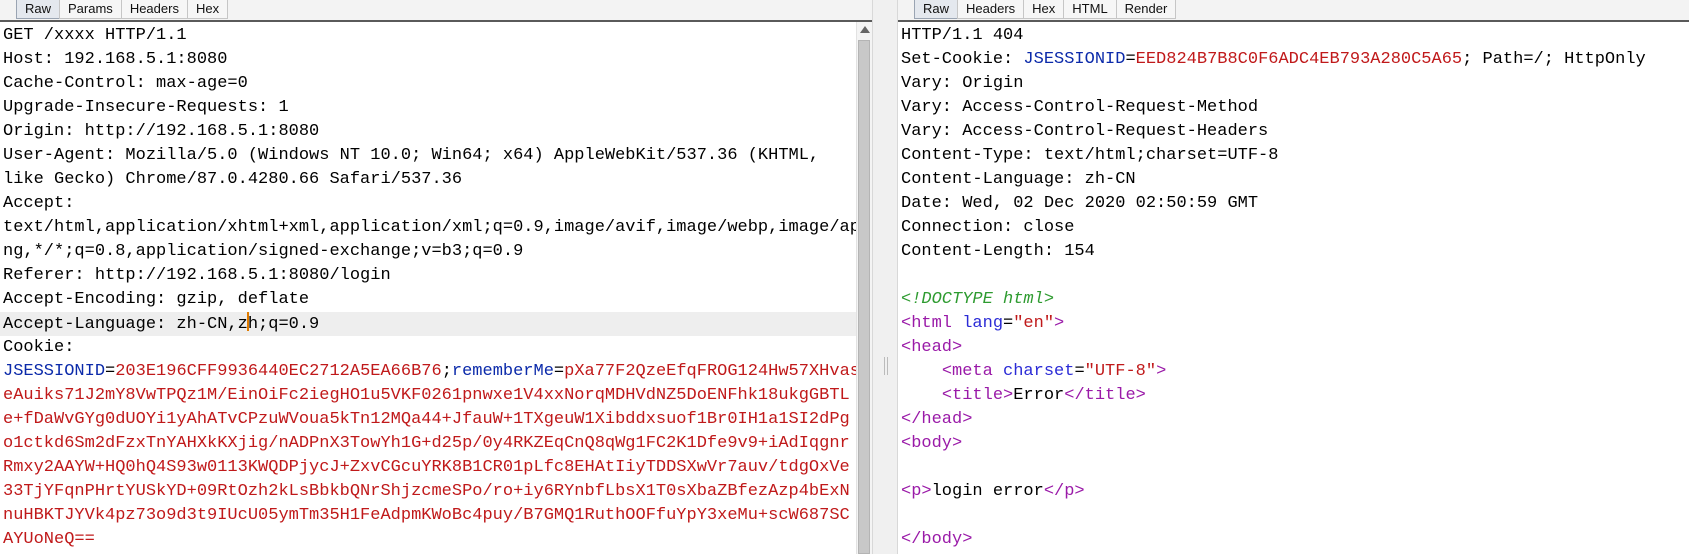  Describe the element at coordinates (156, 299) in the screenshot. I see `request-header-accept-encoding: Accept-Encoding: gzip, deflate` at that location.